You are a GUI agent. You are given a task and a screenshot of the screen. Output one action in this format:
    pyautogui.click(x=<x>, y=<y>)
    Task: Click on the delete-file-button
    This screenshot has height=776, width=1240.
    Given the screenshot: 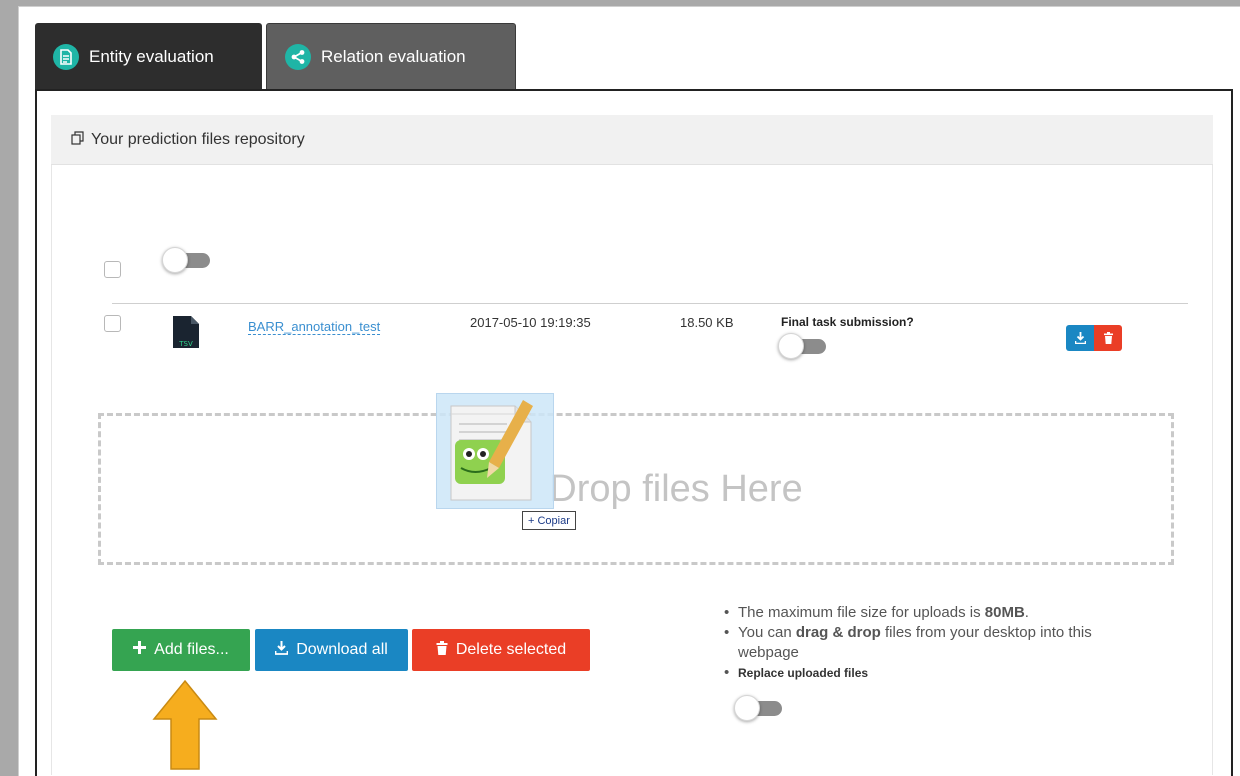 What is the action you would take?
    pyautogui.click(x=1108, y=338)
    